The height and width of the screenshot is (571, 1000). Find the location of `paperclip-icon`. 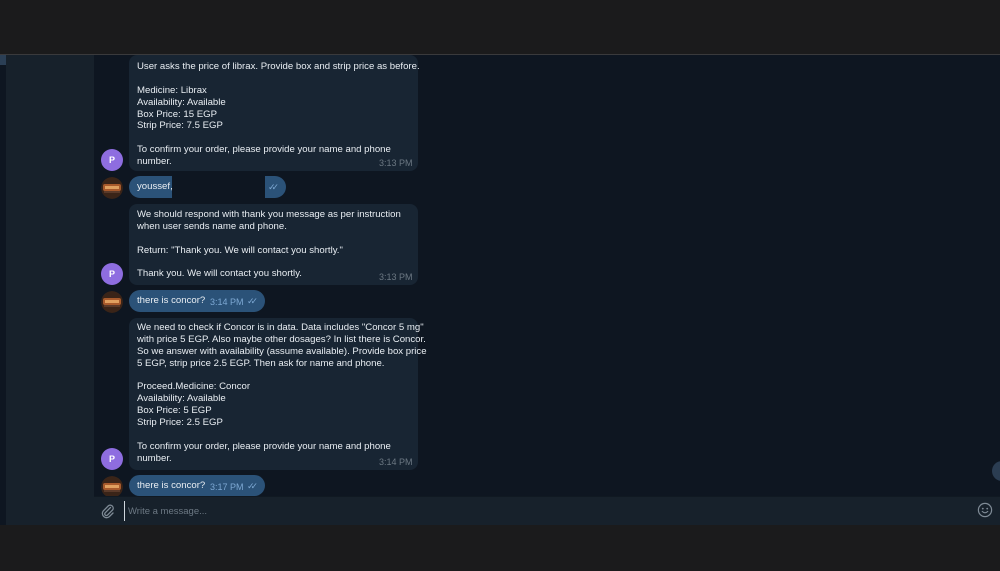

paperclip-icon is located at coordinates (108, 511).